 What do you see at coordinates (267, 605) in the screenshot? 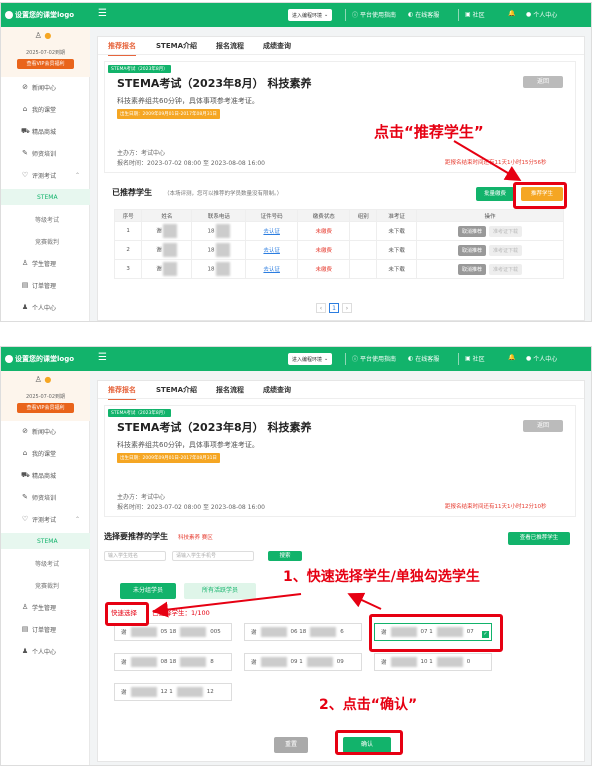
I see `annotation-arrows` at bounding box center [267, 605].